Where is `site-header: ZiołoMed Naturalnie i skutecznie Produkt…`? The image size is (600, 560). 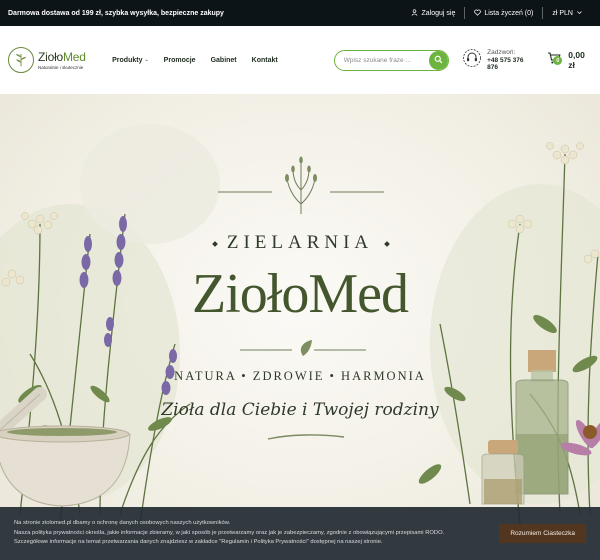
site-header: ZiołoMed Naturalnie i skutecznie Produkt… is located at coordinates (300, 60).